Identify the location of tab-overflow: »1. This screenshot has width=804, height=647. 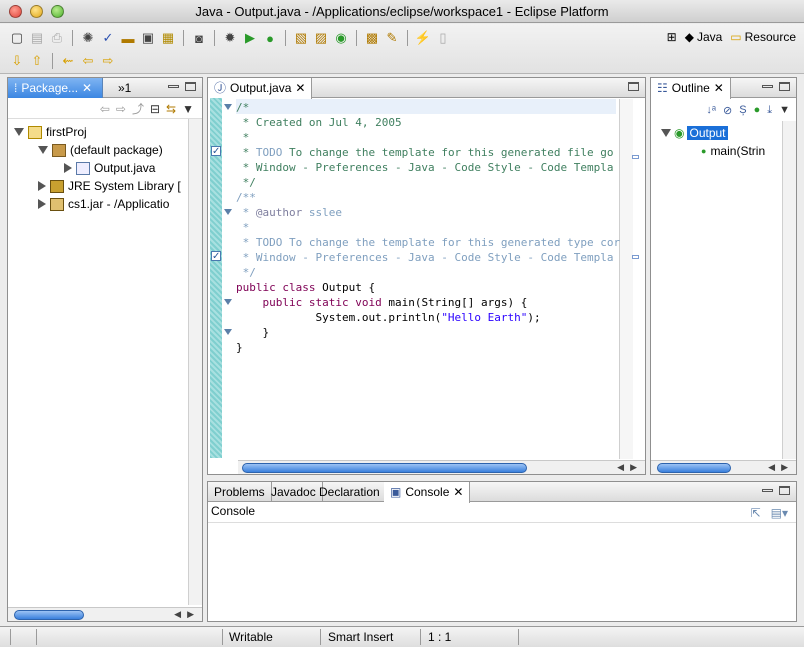
(124, 88).